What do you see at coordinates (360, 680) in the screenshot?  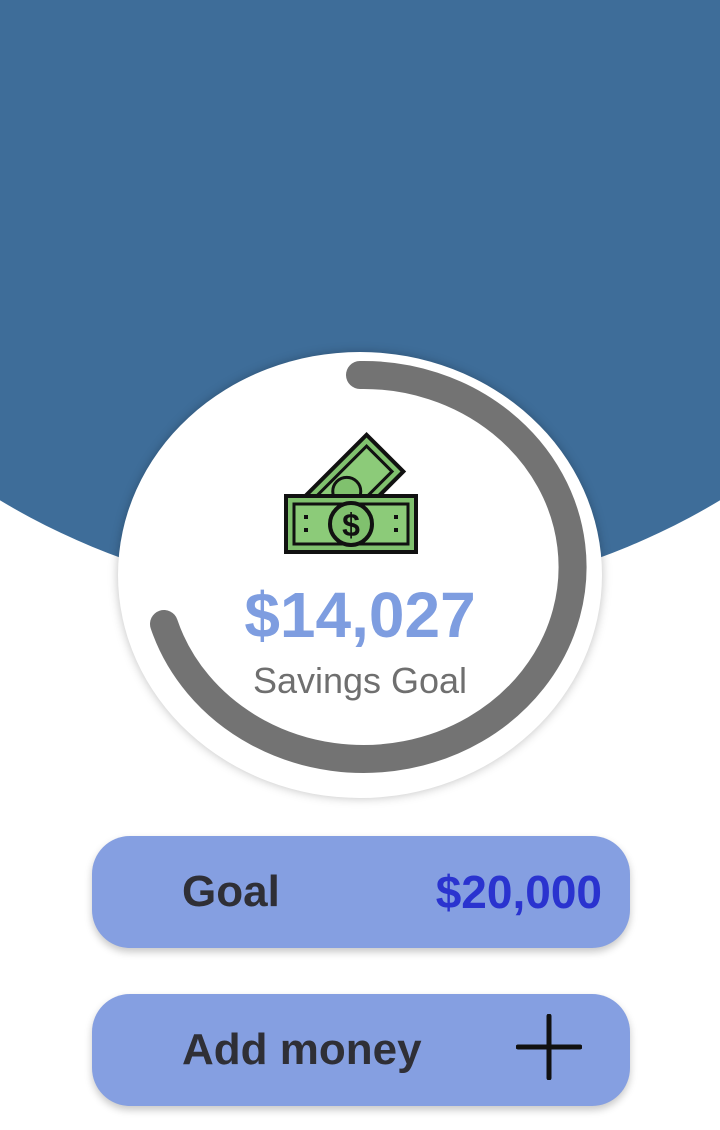 I see `savings-amount-label: Savings Goal` at bounding box center [360, 680].